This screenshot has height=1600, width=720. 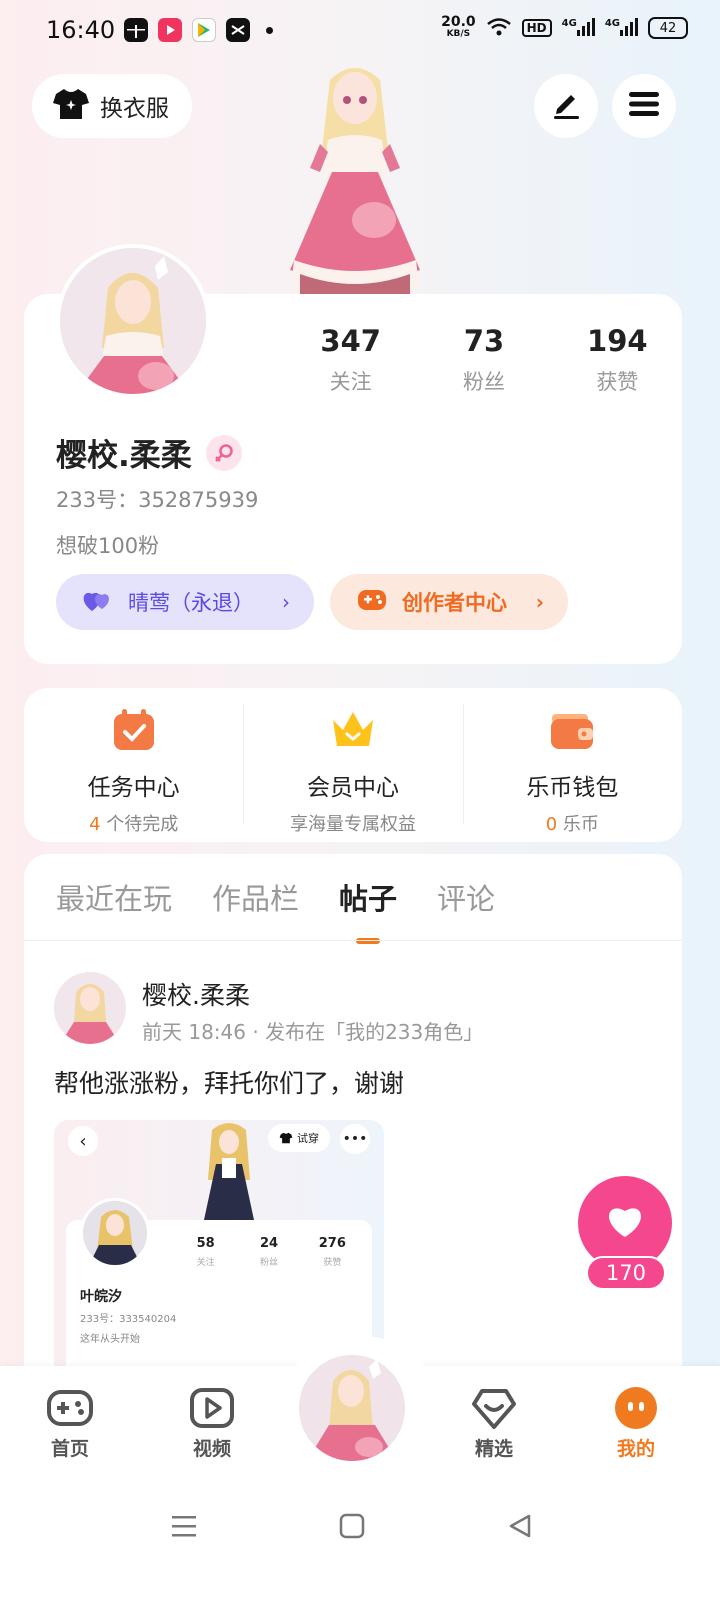 I want to click on profile-uid: 233号：352875939, so click(x=157, y=499).